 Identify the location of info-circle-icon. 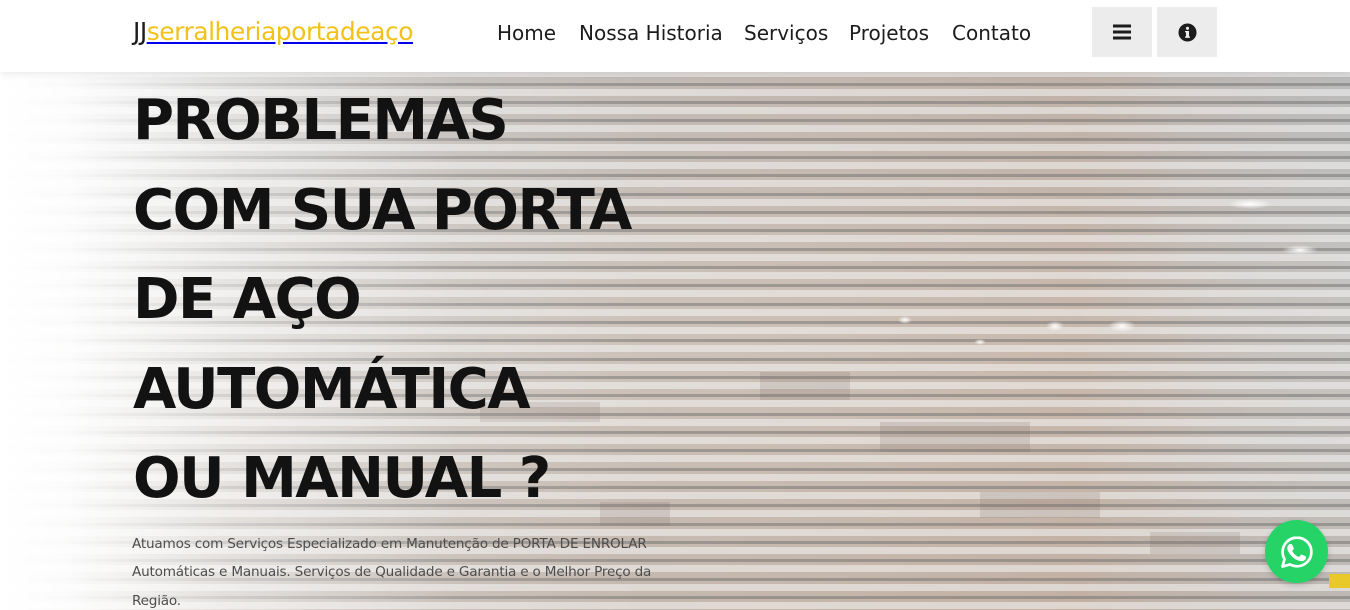
(1187, 32).